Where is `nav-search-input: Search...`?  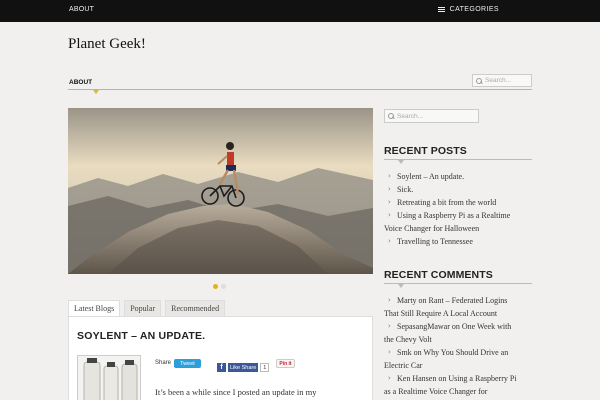 nav-search-input: Search... is located at coordinates (502, 80).